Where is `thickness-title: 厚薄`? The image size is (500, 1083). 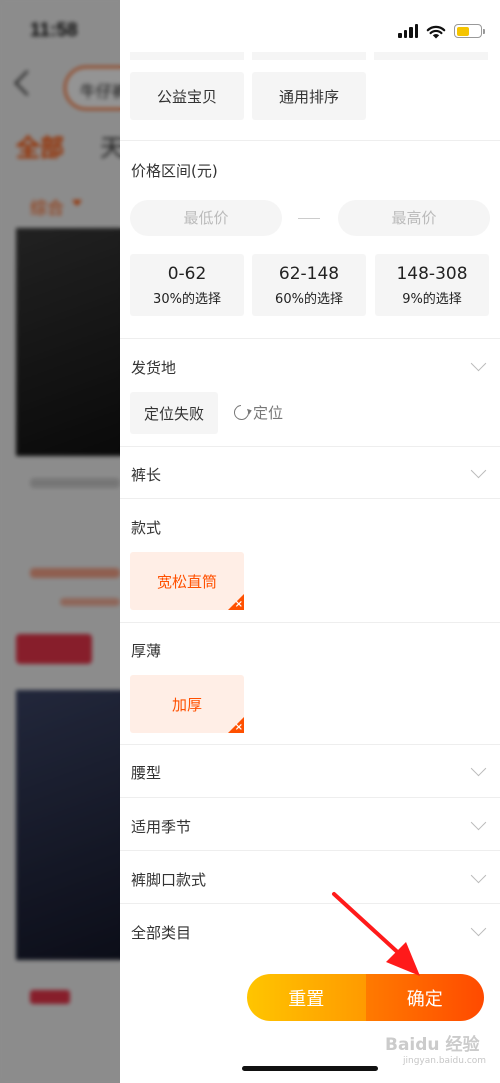 thickness-title: 厚薄 is located at coordinates (146, 651).